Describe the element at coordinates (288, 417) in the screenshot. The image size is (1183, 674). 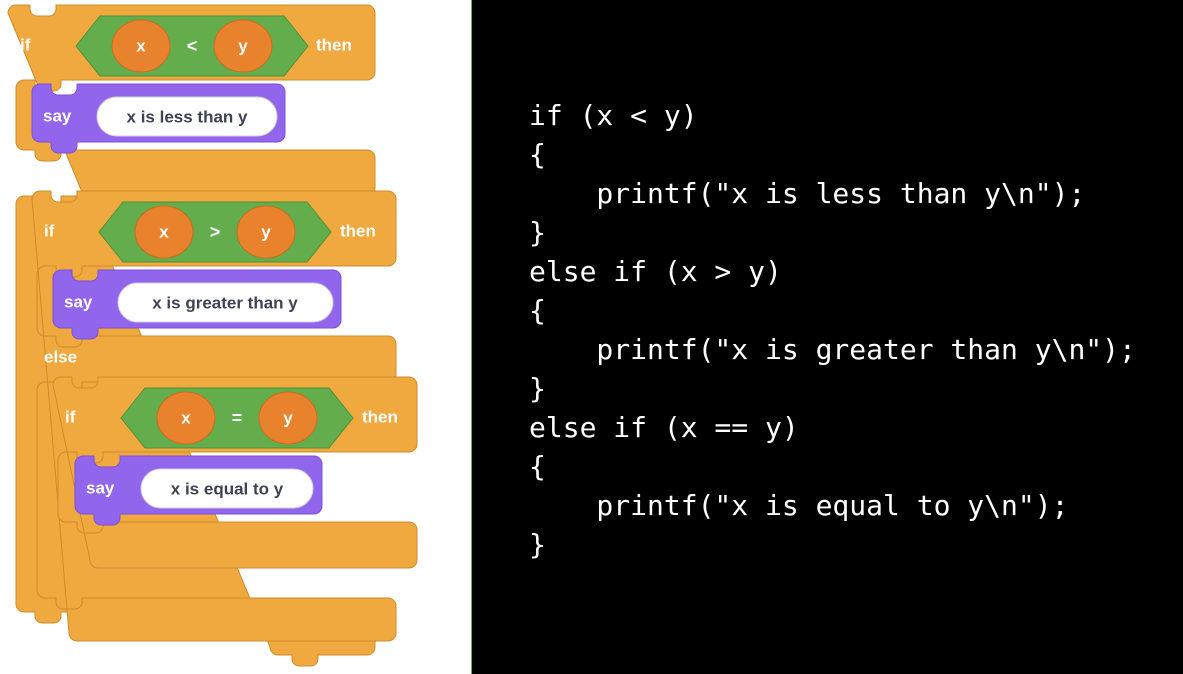
I see `variable-y-inner-label: y` at that location.